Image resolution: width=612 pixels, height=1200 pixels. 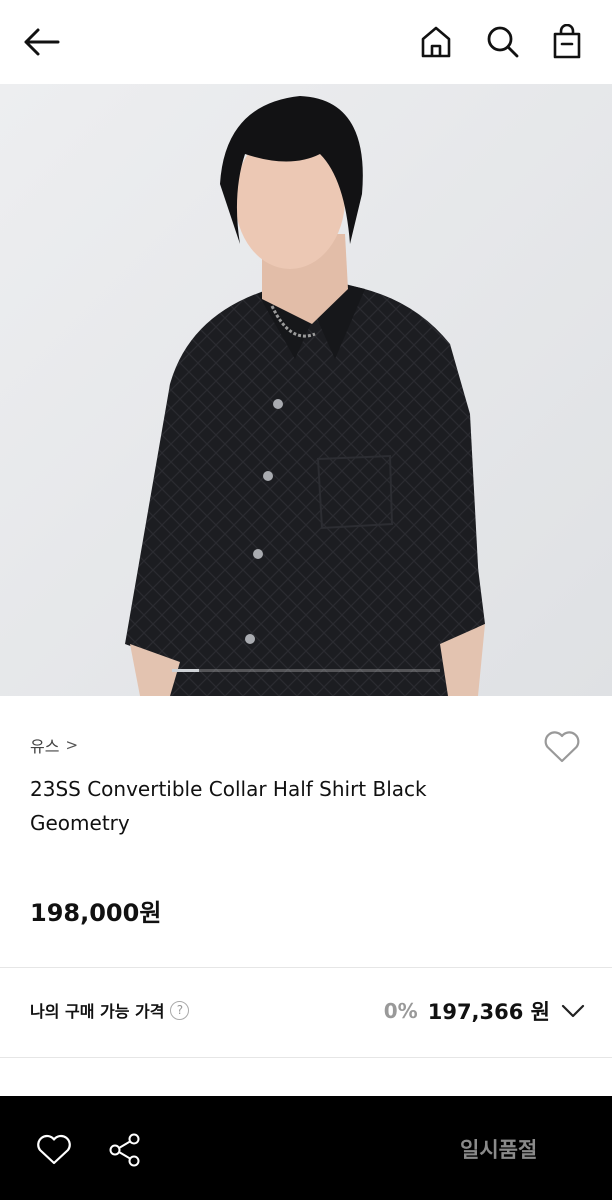 I want to click on back-button, so click(x=41, y=42).